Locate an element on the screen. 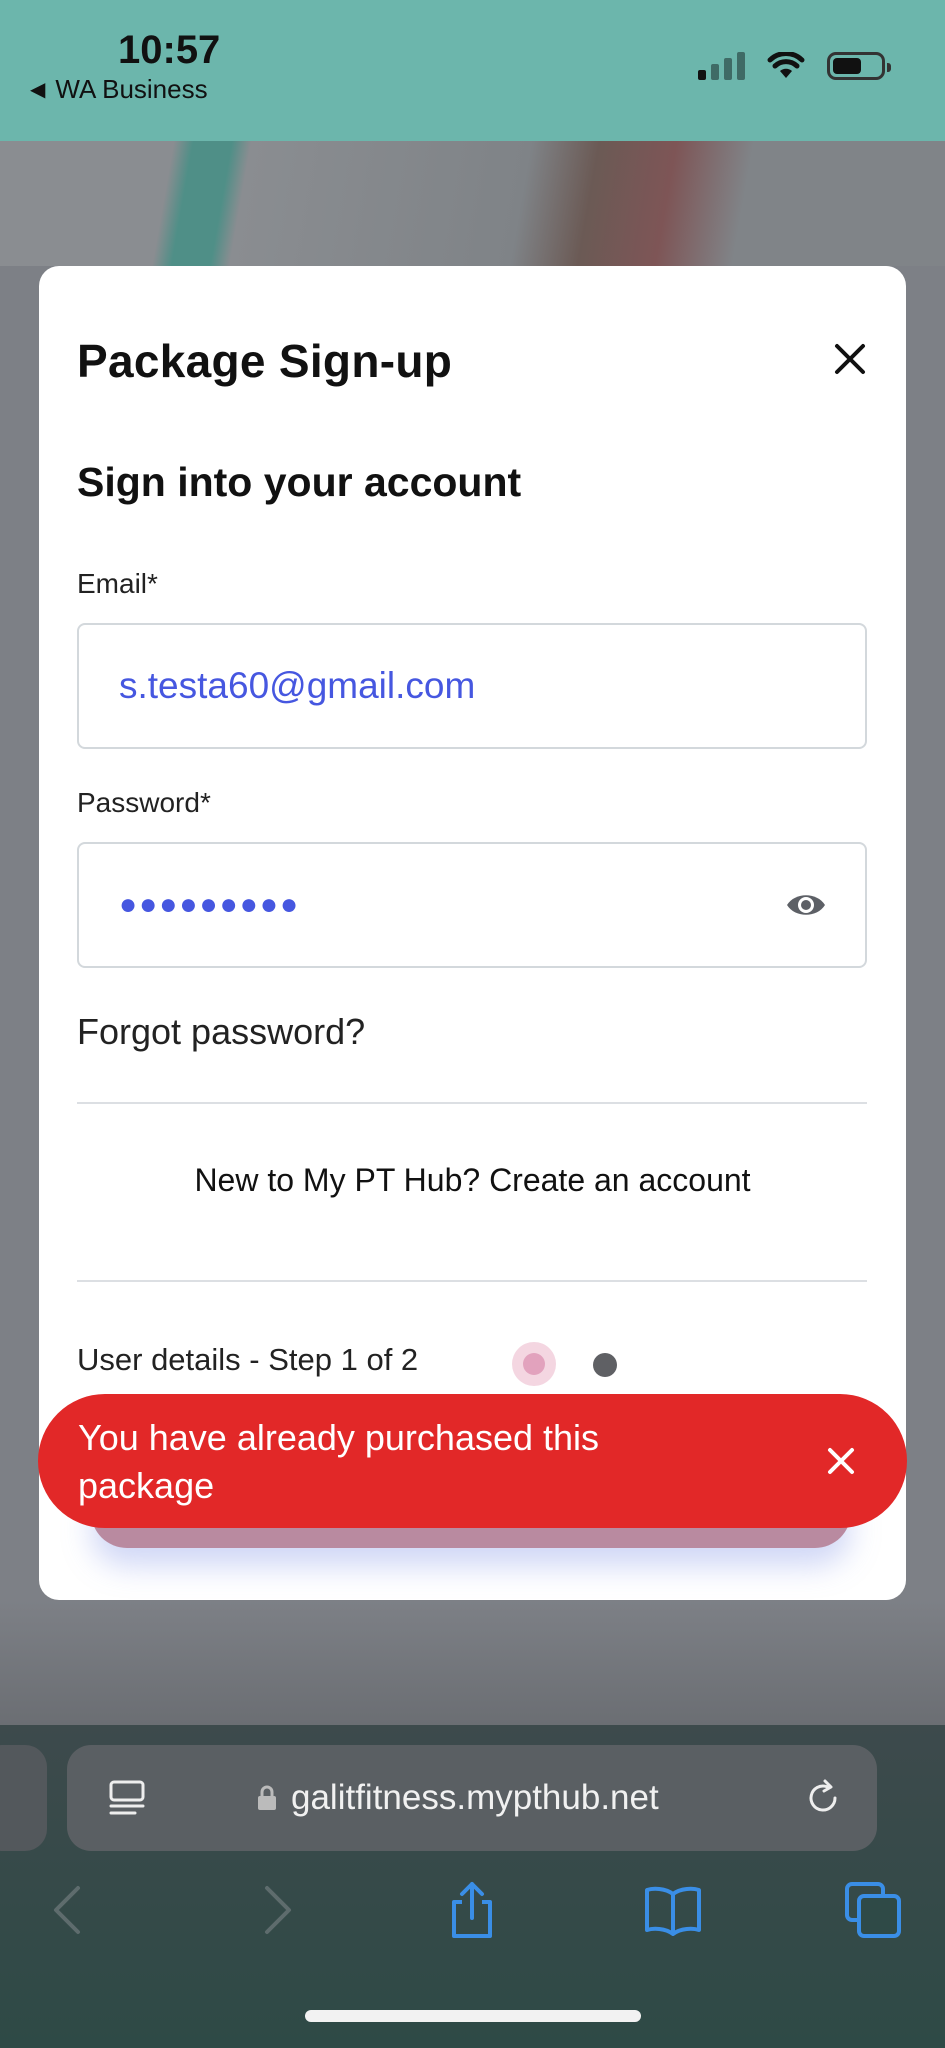 Image resolution: width=945 pixels, height=2048 pixels. forgot-password-link: Forgot password? is located at coordinates (221, 1032).